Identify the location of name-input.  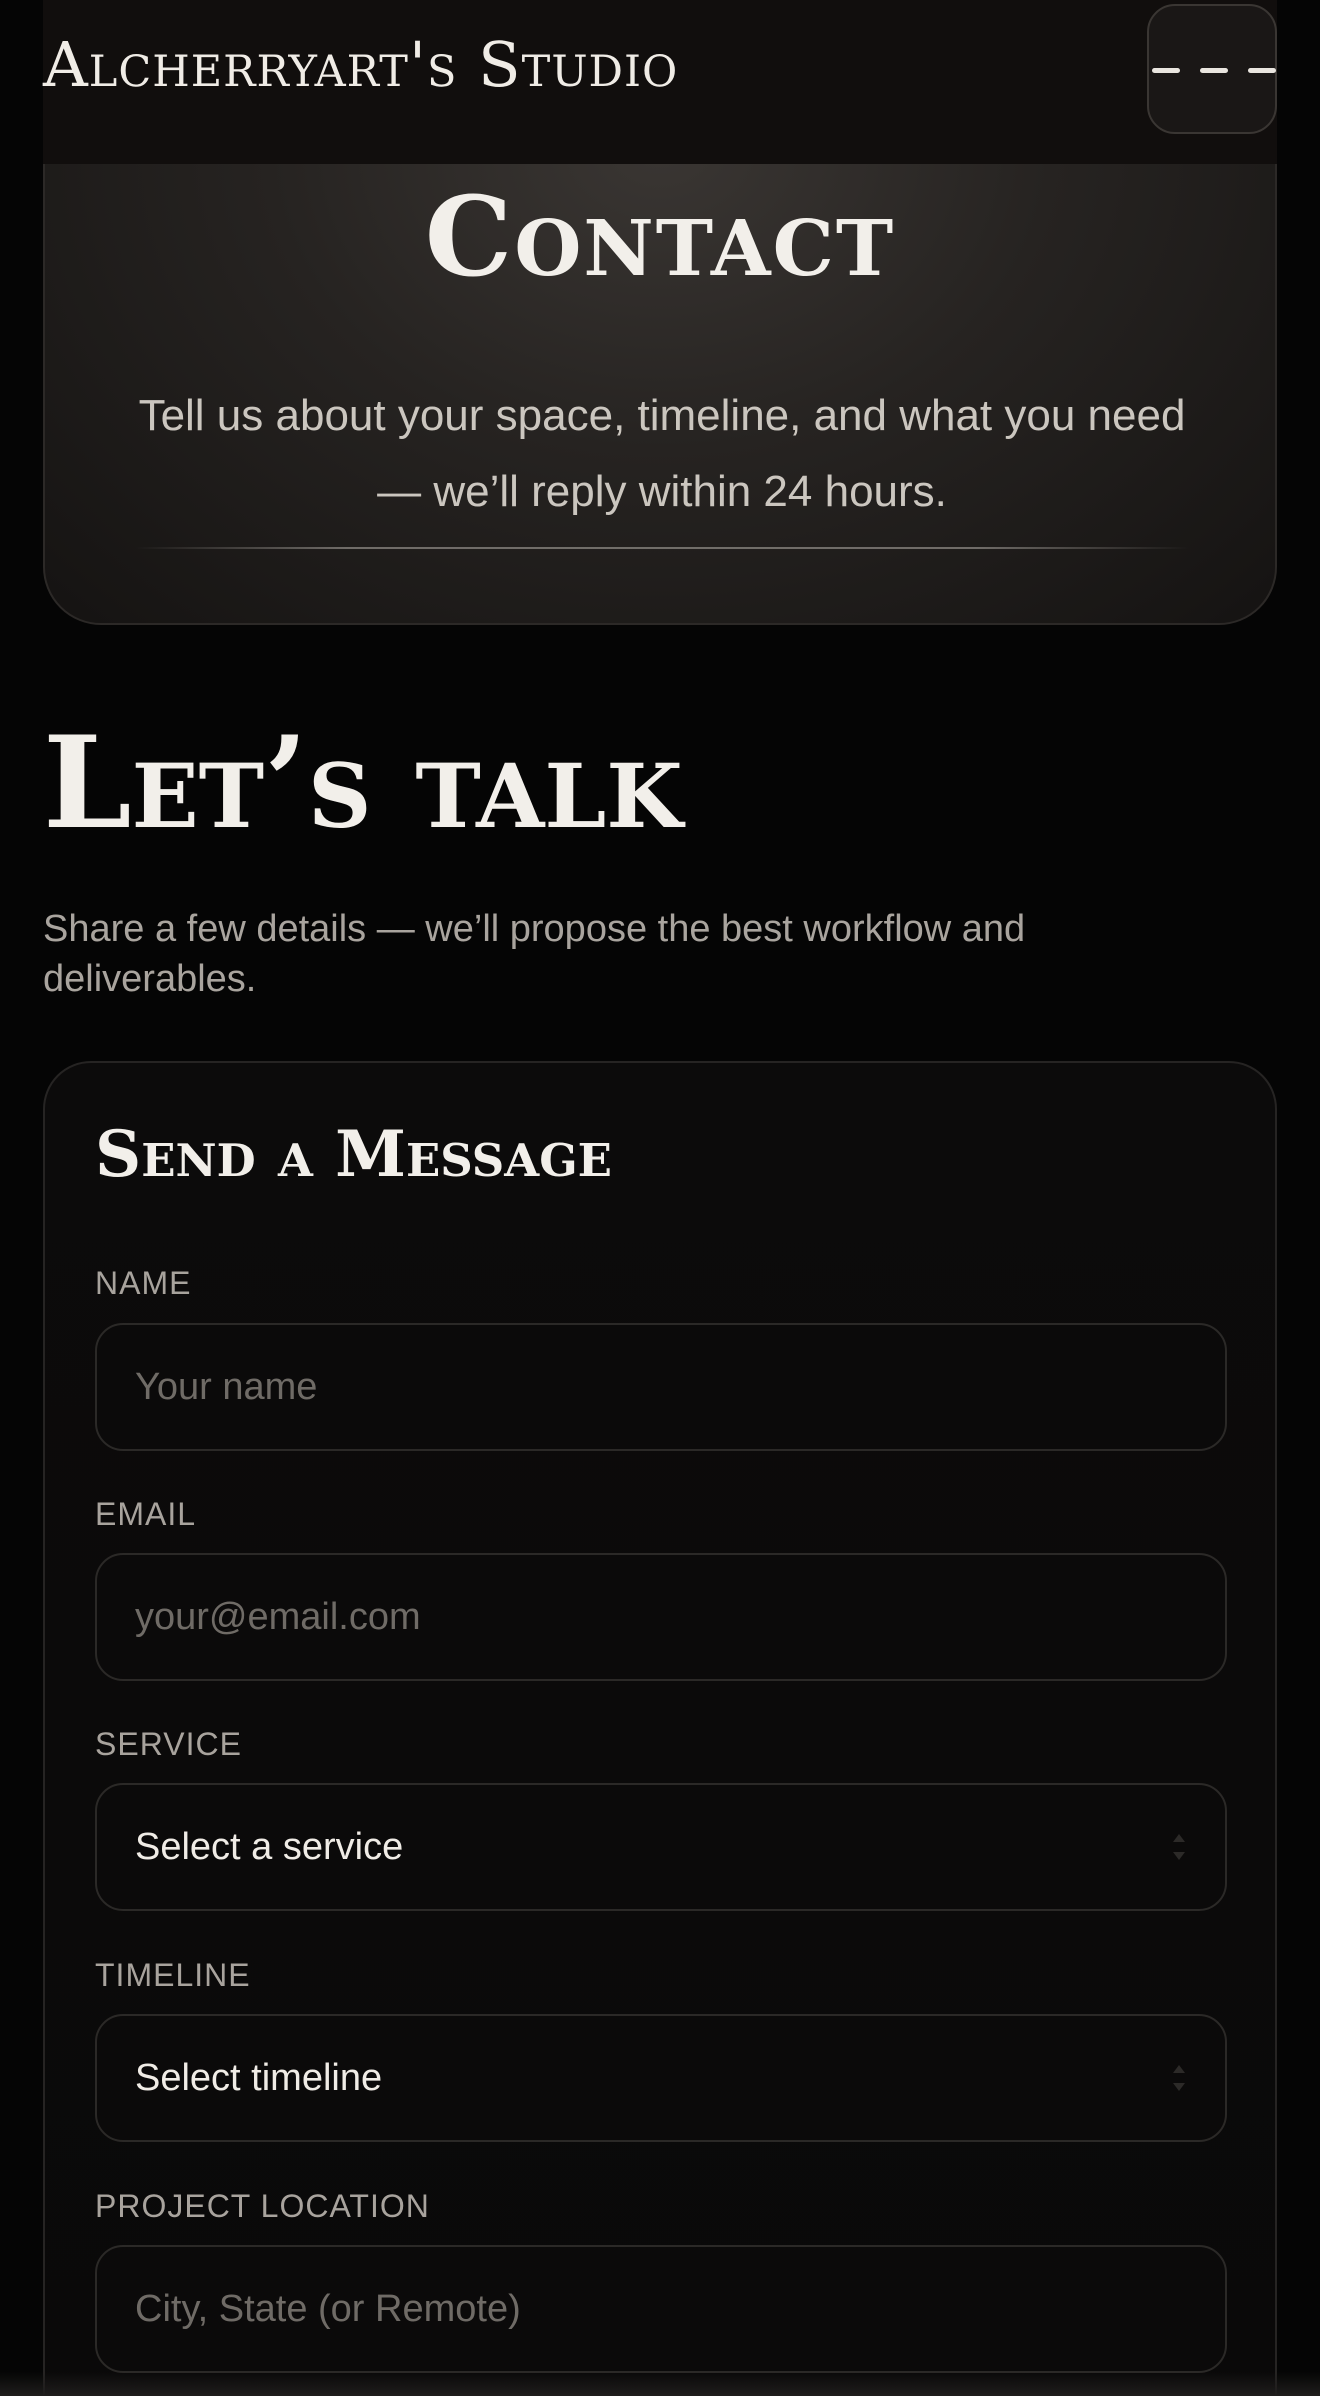
(661, 1387).